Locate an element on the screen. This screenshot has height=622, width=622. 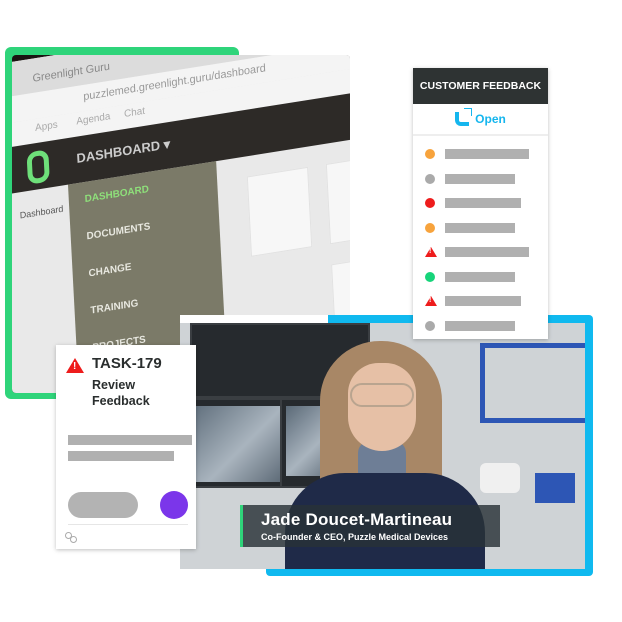
task-title: Review Feedback is located at coordinates (121, 393).